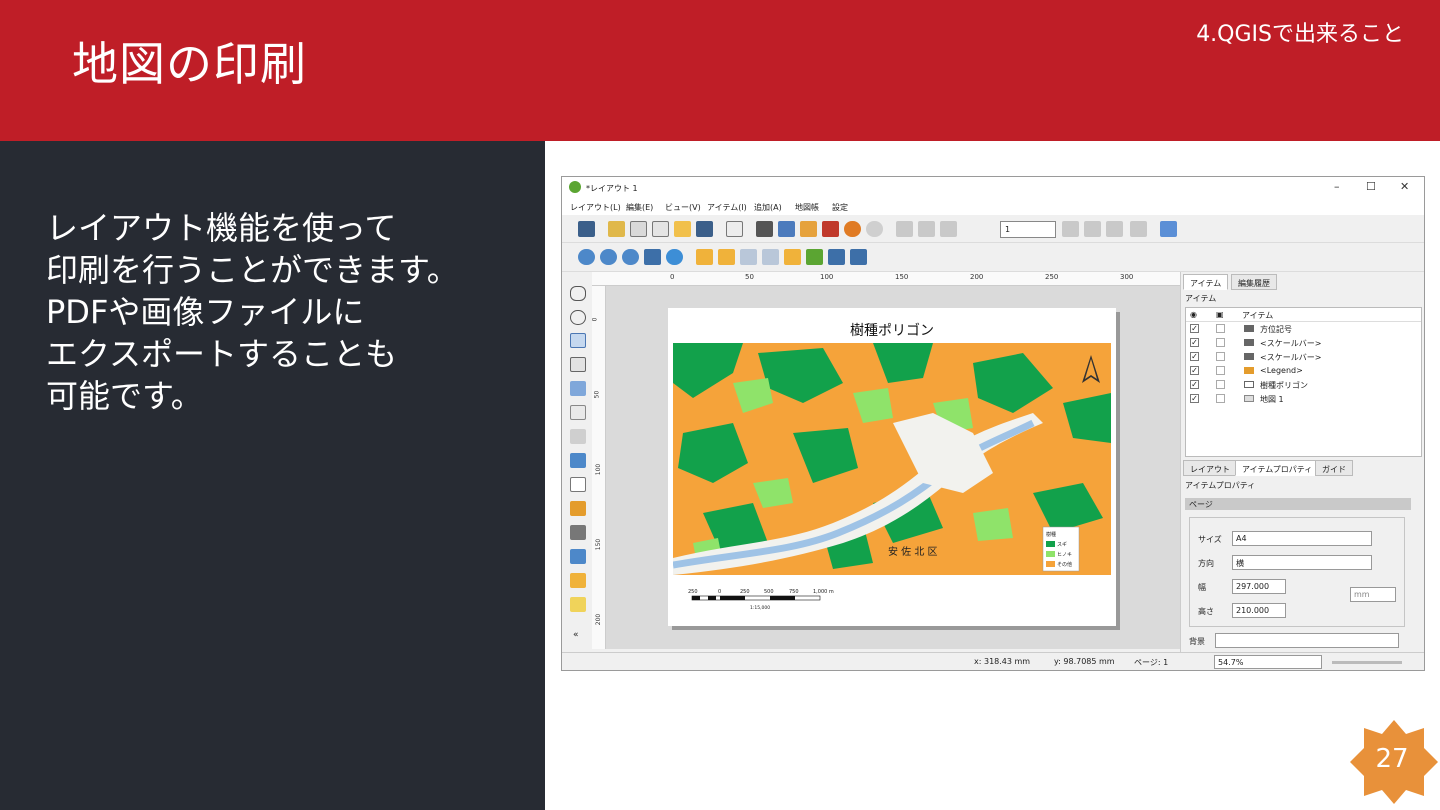  What do you see at coordinates (840, 207) in the screenshot?
I see `menu-settings: 設定` at bounding box center [840, 207].